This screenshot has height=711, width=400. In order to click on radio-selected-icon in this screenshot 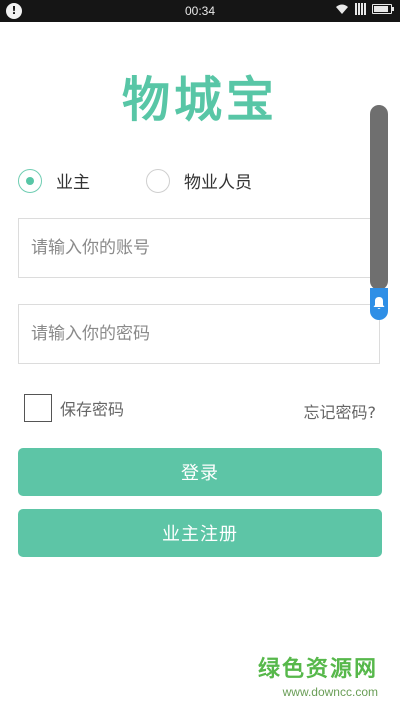, I will do `click(30, 180)`.